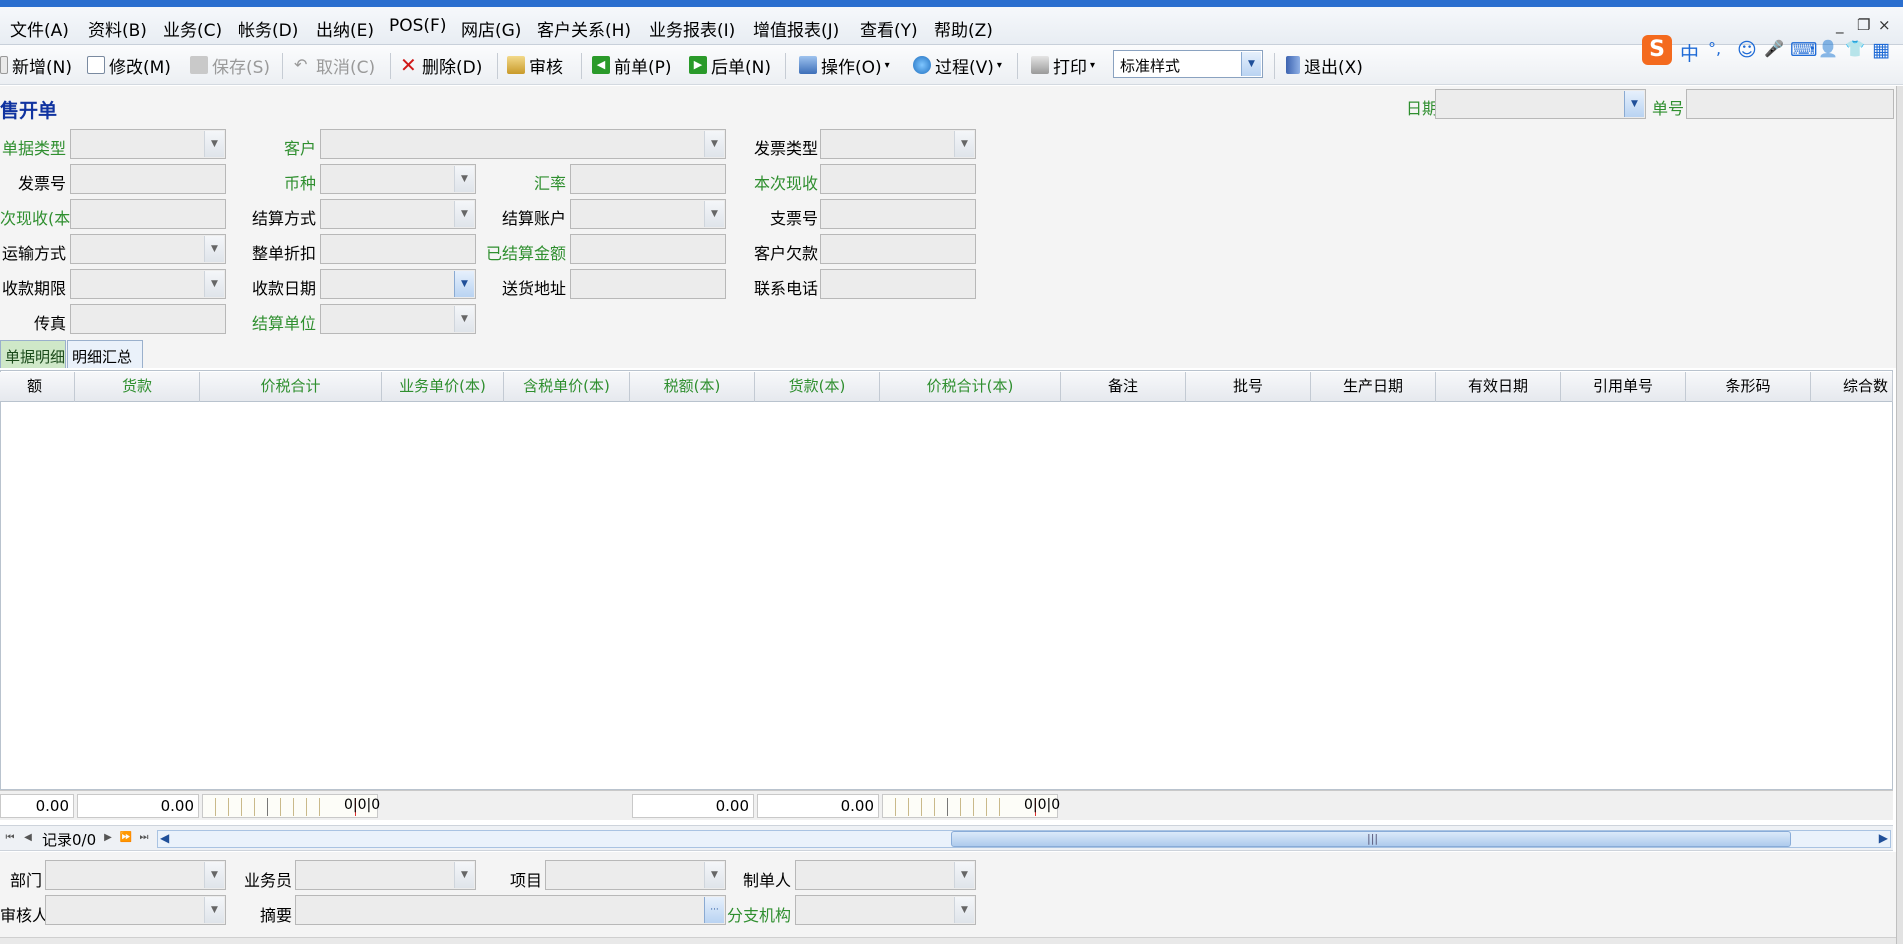  Describe the element at coordinates (398, 214) in the screenshot. I see `settle-method-select: ▼` at that location.